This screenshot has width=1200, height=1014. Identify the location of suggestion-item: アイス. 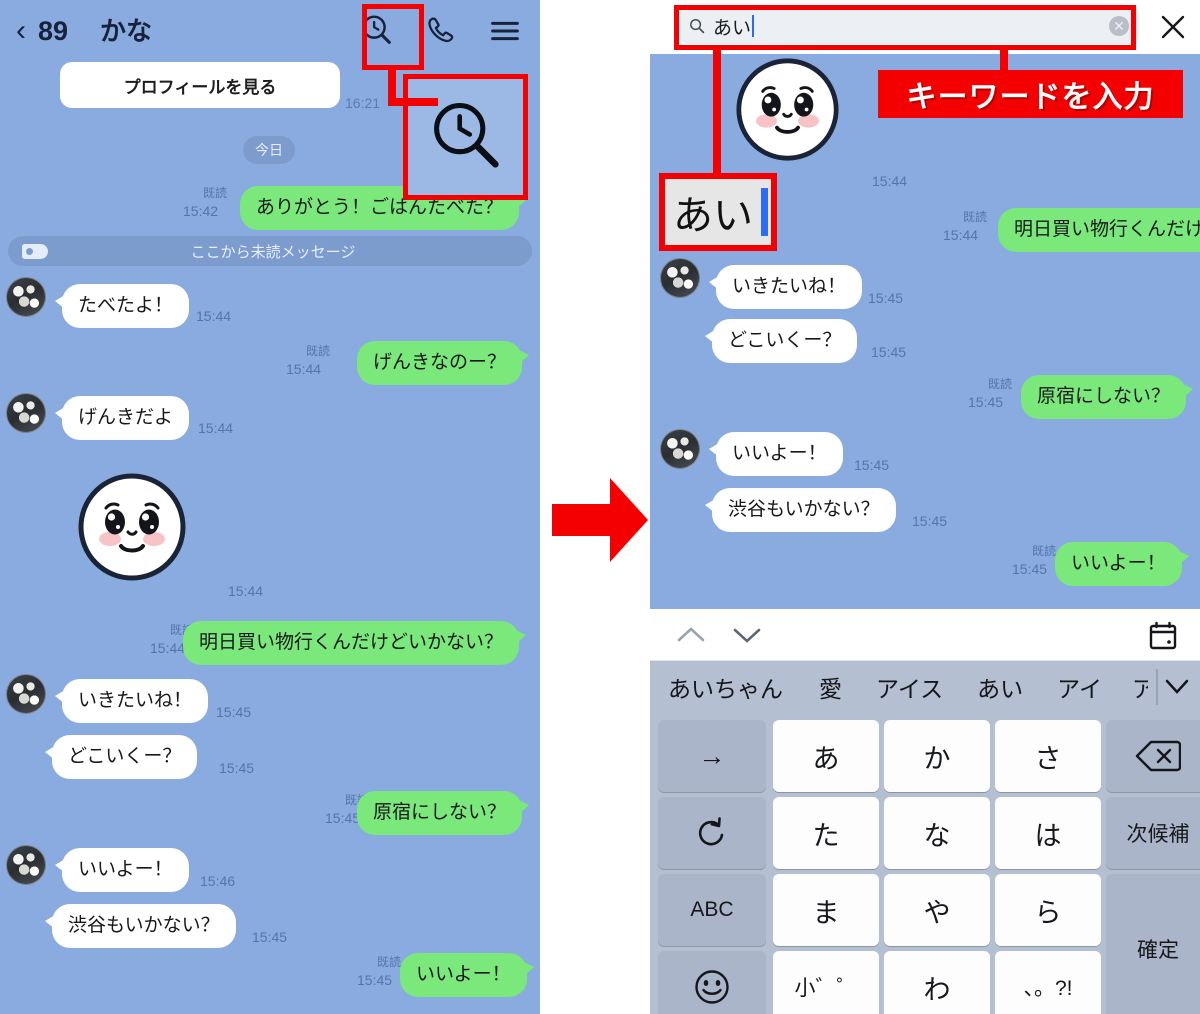
(909, 687).